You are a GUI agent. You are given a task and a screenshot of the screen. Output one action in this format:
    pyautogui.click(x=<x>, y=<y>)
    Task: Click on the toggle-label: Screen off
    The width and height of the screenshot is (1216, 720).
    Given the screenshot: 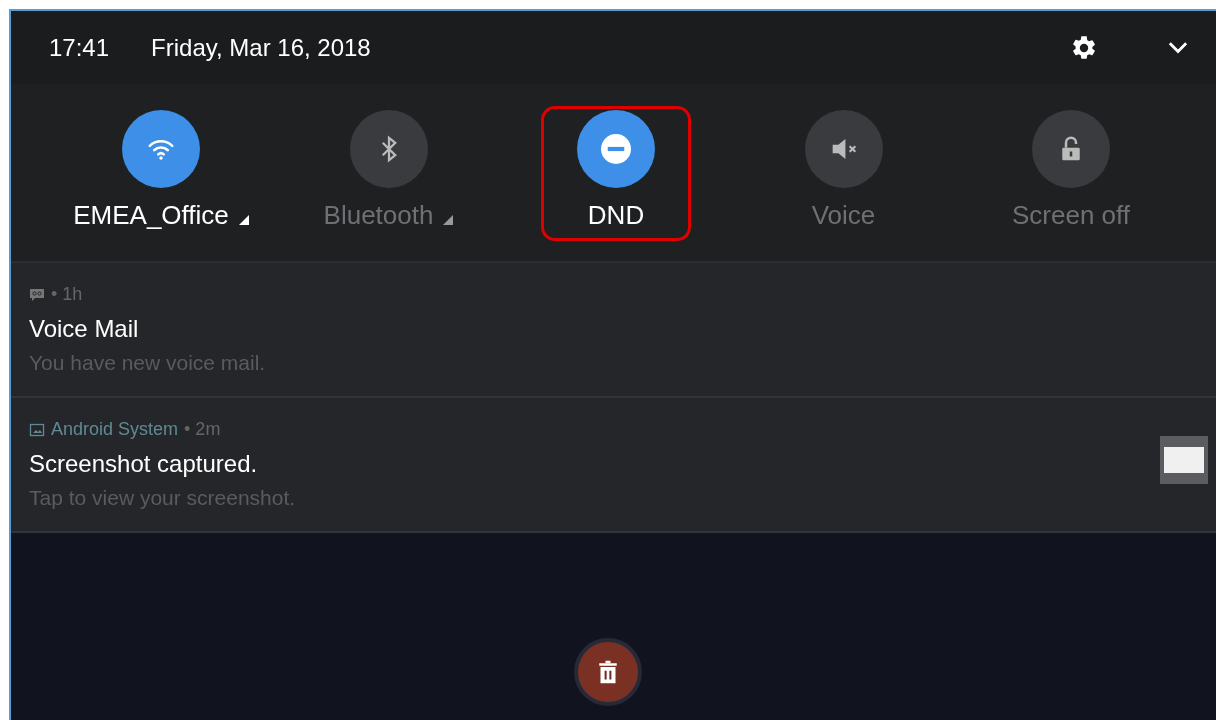 What is the action you would take?
    pyautogui.click(x=1070, y=215)
    